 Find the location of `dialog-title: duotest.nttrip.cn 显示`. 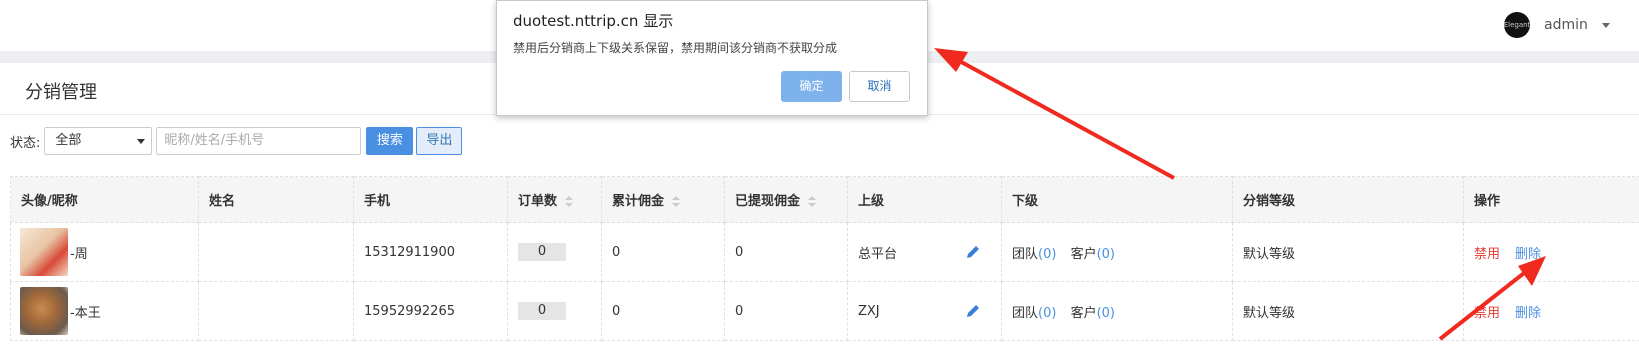

dialog-title: duotest.nttrip.cn 显示 is located at coordinates (593, 21).